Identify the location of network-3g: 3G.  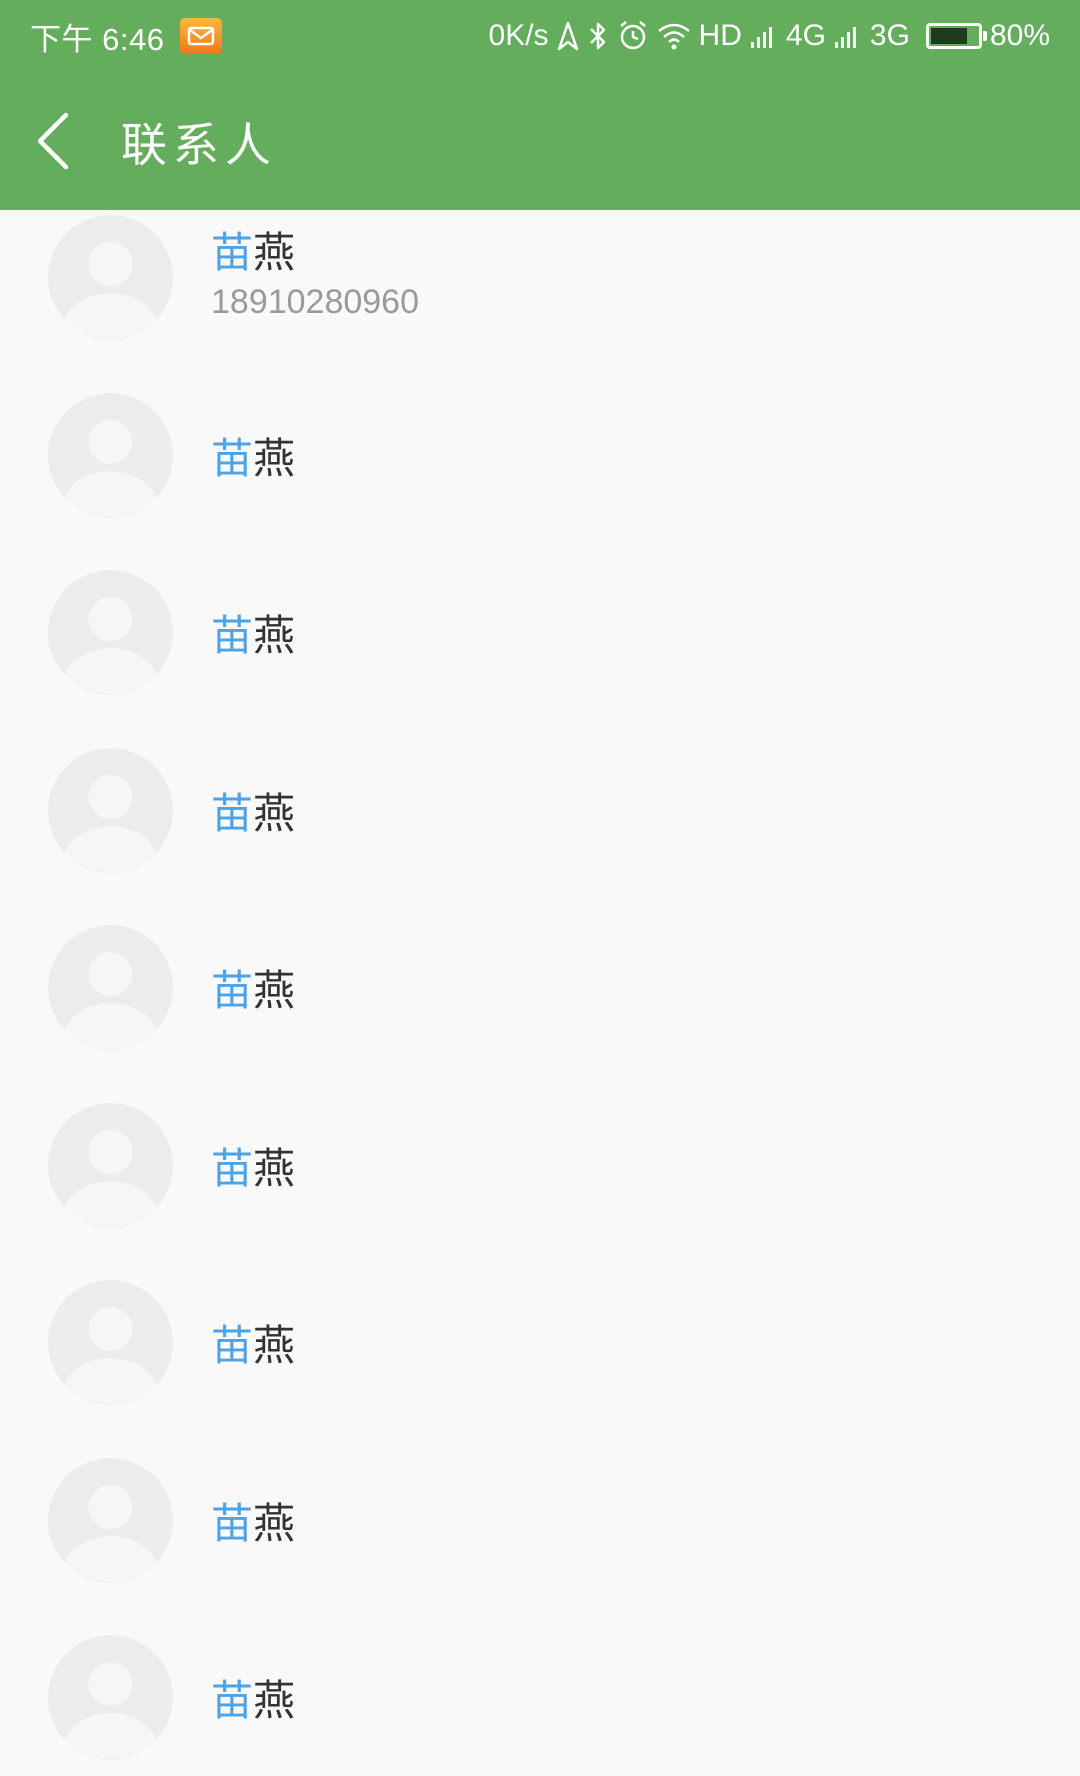
(889, 35).